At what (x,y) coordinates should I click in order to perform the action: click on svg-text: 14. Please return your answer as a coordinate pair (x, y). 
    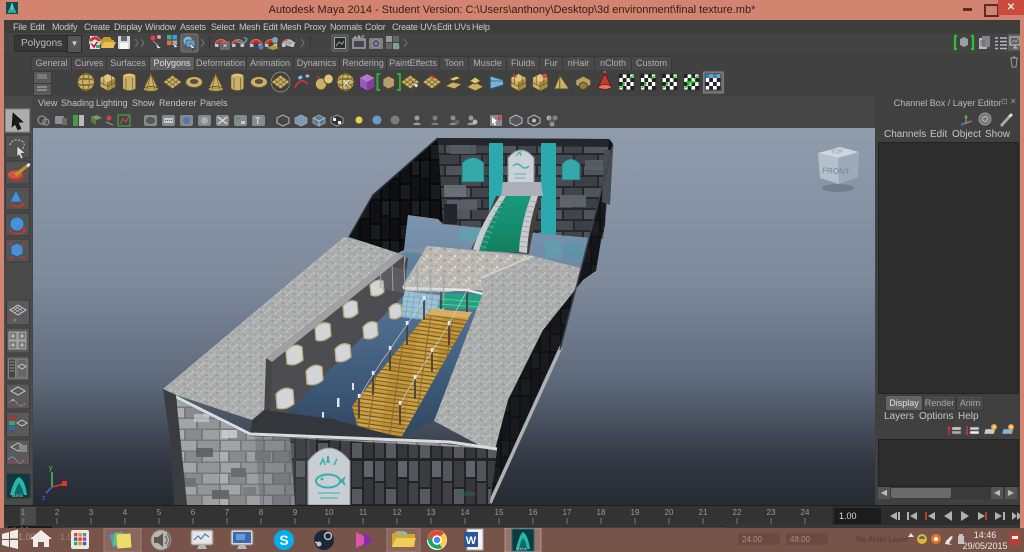
    Looking at the image, I should click on (465, 512).